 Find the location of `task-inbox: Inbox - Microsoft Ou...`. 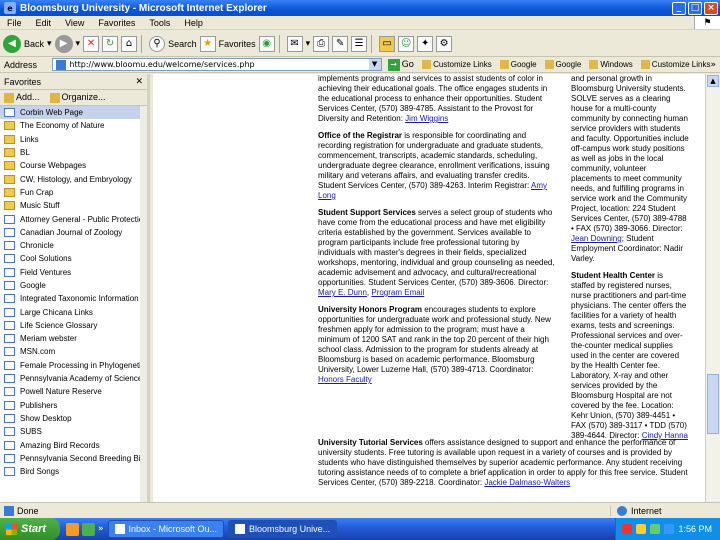

task-inbox: Inbox - Microsoft Ou... is located at coordinates (166, 529).